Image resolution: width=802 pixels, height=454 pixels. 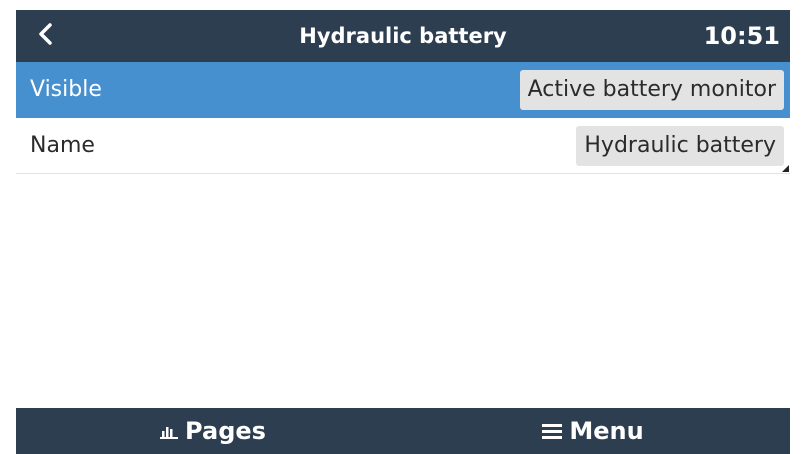 I want to click on setting-label: Name, so click(x=62, y=145).